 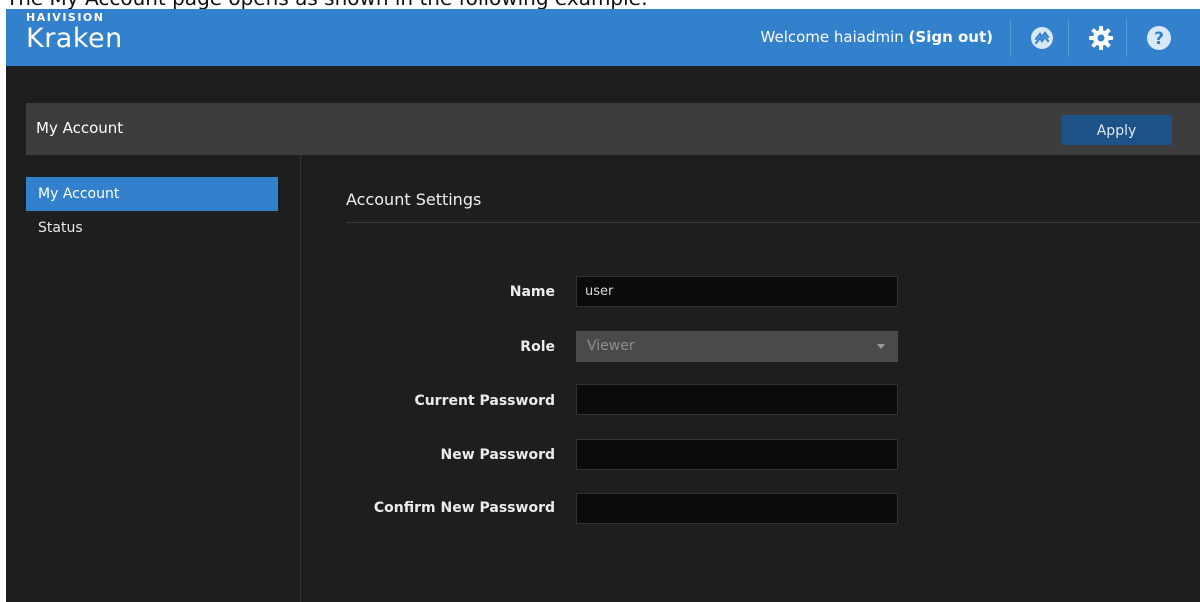 What do you see at coordinates (537, 347) in the screenshot?
I see `role-label: Role` at bounding box center [537, 347].